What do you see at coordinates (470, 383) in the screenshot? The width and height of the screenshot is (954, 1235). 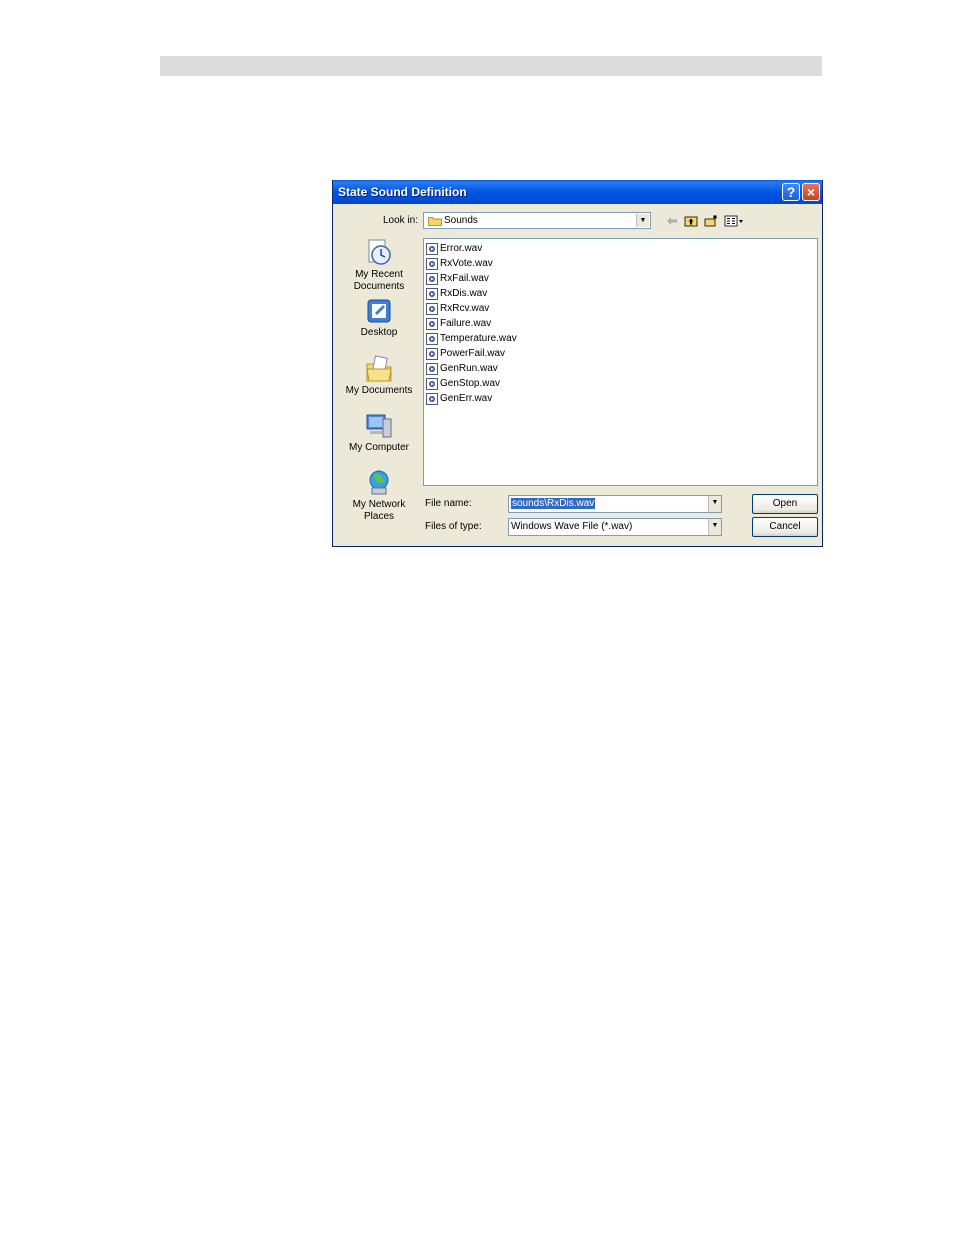 I see `file-name: GenStop.wav` at bounding box center [470, 383].